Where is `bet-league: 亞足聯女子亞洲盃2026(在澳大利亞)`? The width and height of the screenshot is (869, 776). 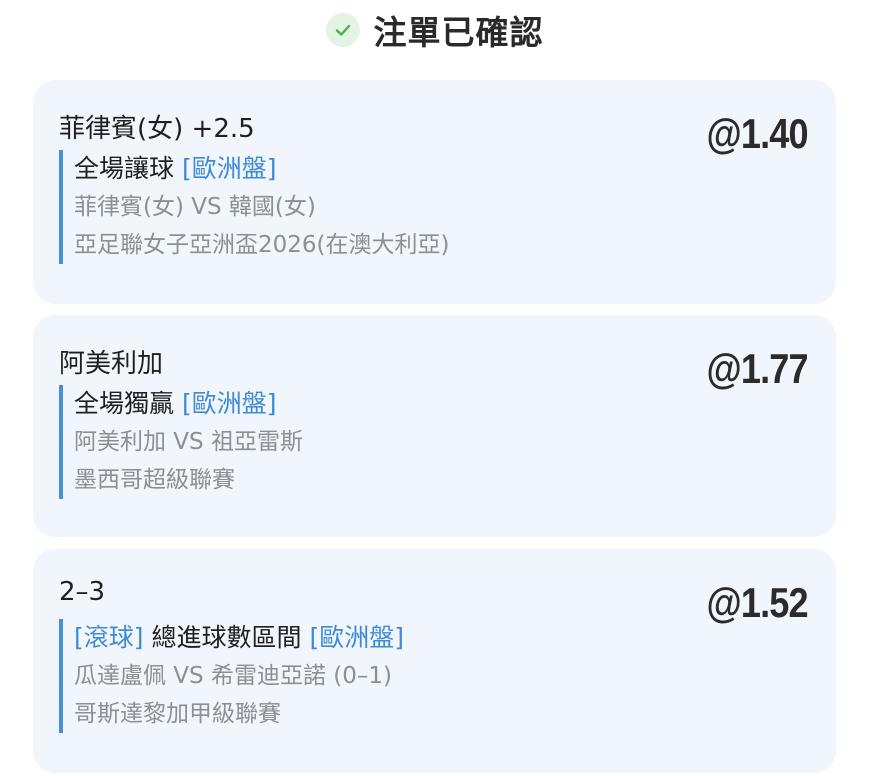 bet-league: 亞足聯女子亞洲盃2026(在澳大利亞) is located at coordinates (262, 245).